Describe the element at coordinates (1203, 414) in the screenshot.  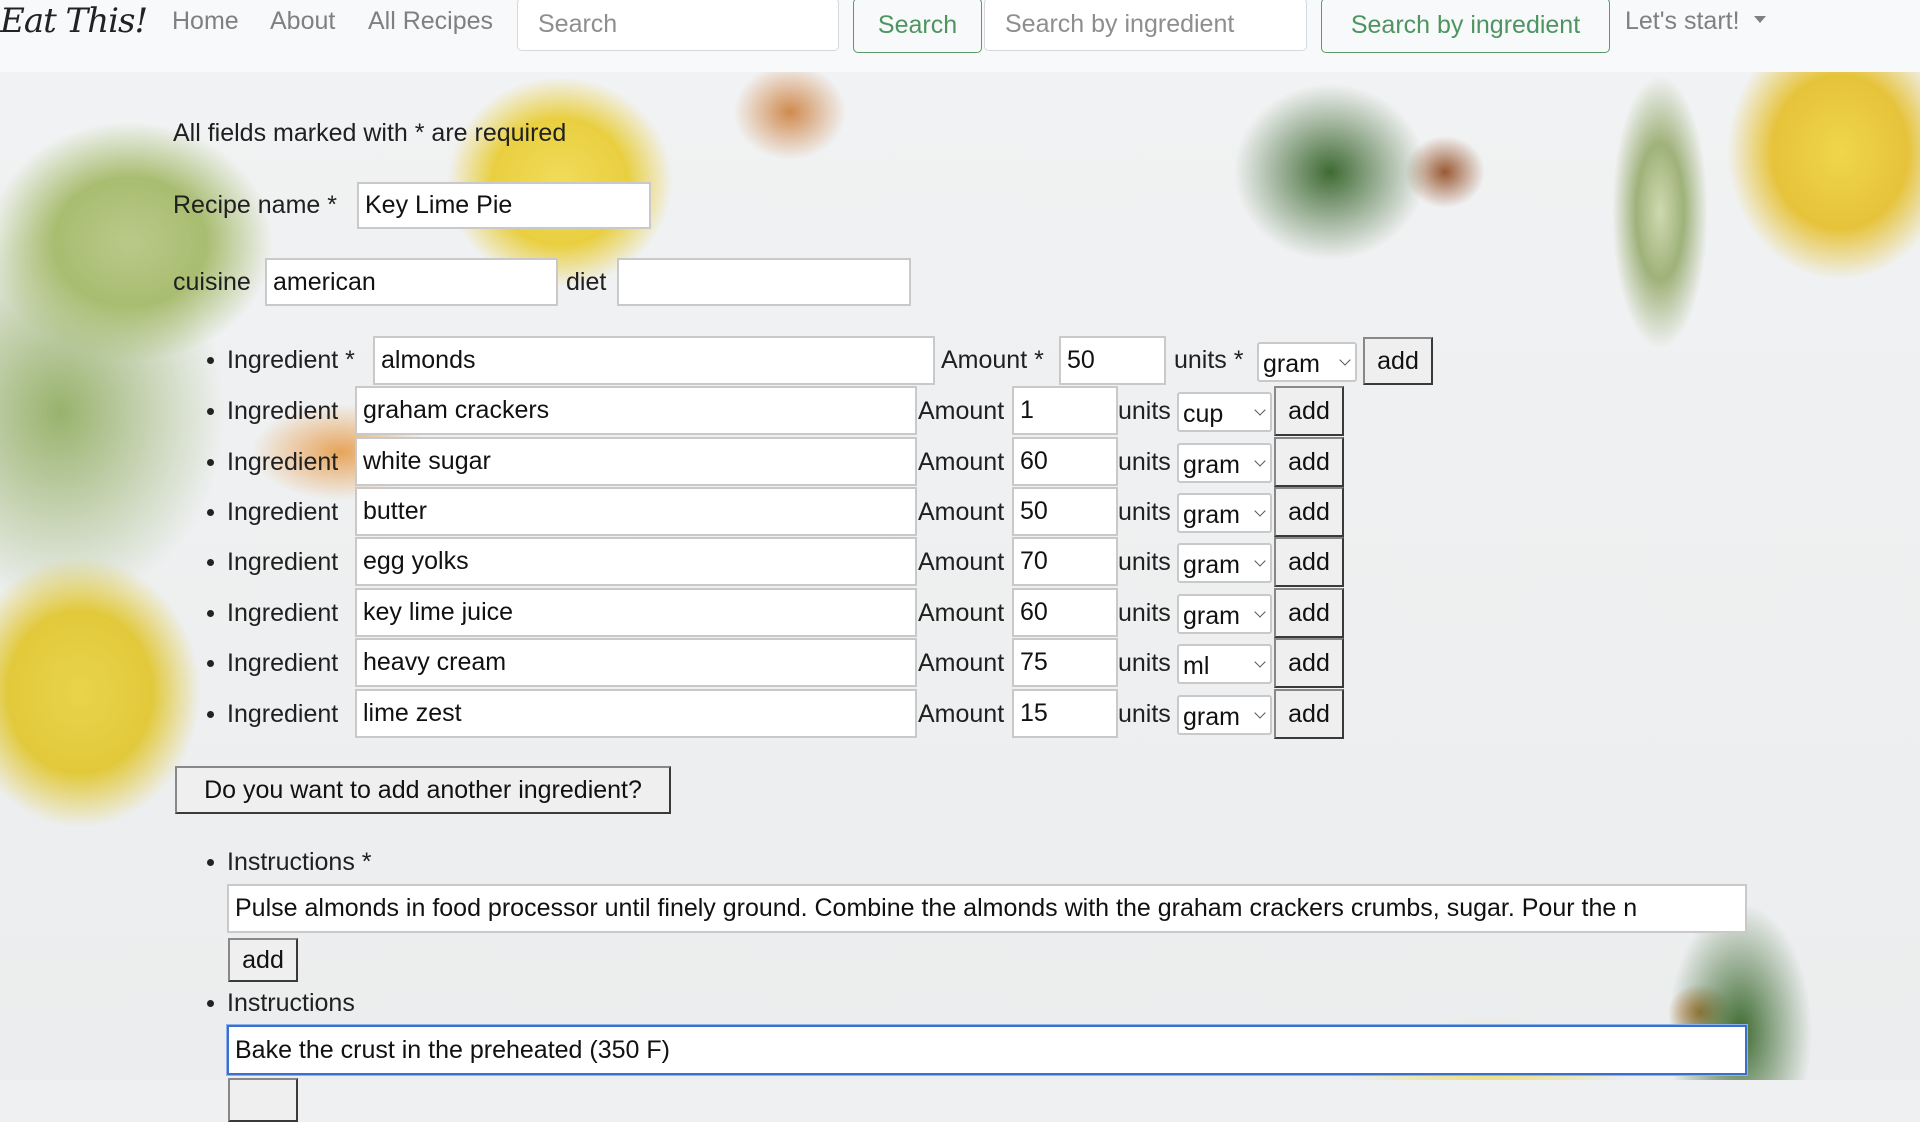
I see `units-value: cup` at that location.